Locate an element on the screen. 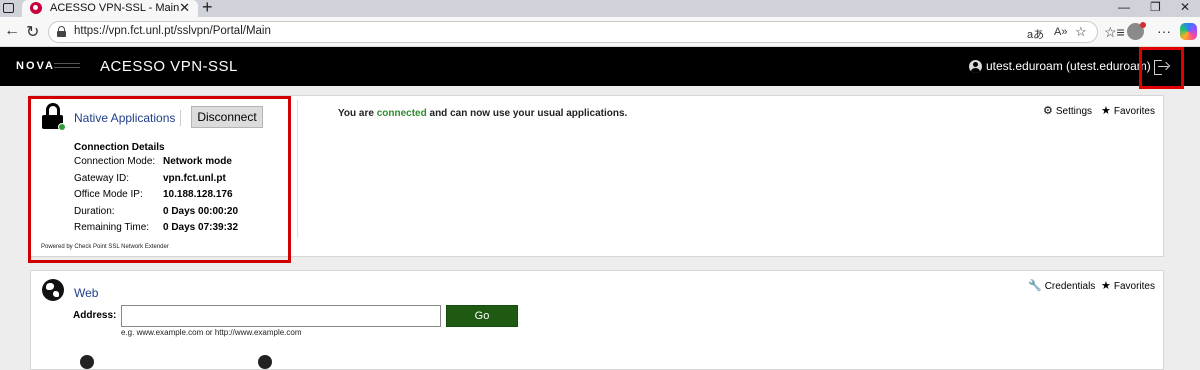  profile-avatar is located at coordinates (1136, 31).